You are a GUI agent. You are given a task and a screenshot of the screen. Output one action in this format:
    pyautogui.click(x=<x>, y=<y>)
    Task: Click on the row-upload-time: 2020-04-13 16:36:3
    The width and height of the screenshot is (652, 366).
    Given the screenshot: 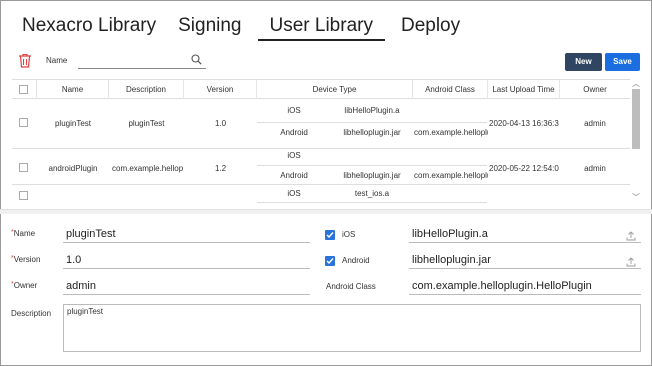 What is the action you would take?
    pyautogui.click(x=524, y=123)
    